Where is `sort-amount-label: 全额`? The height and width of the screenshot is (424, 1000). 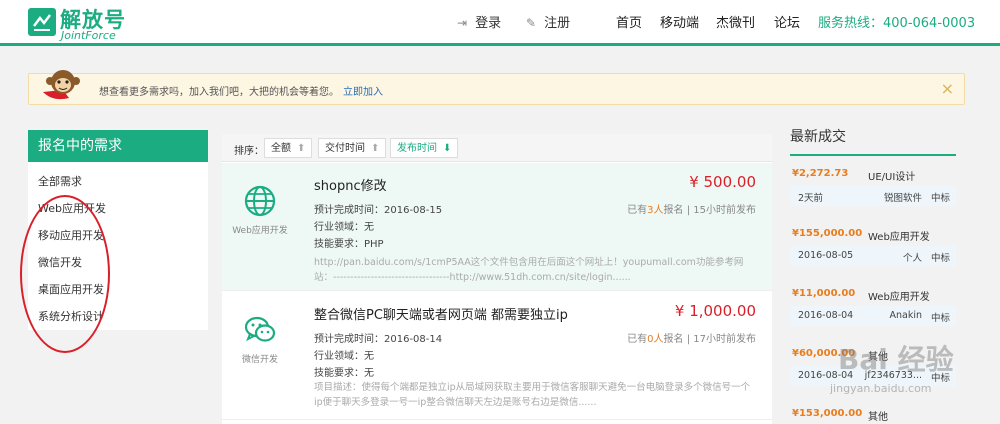 sort-amount-label: 全额 is located at coordinates (281, 148).